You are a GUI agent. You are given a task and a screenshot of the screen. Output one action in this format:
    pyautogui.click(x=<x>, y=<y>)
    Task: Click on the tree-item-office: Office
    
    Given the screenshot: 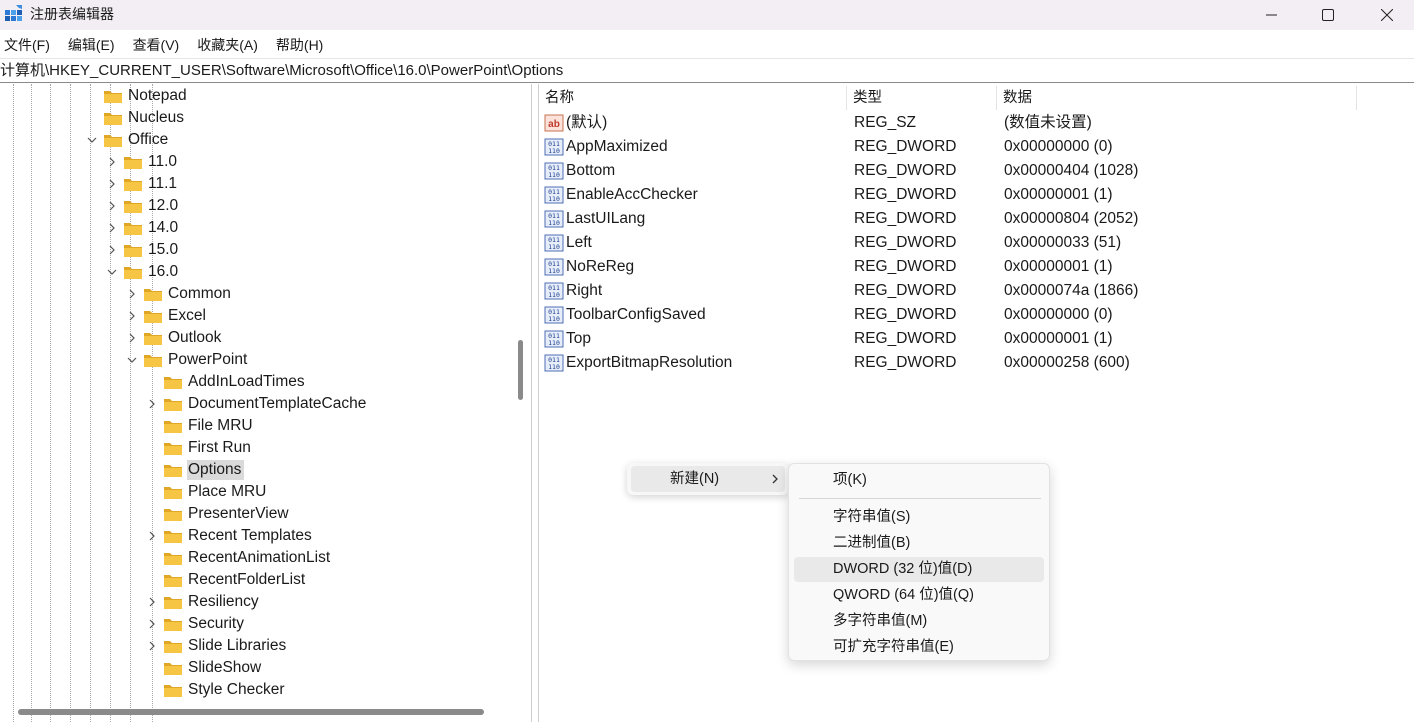 What is the action you would take?
    pyautogui.click(x=128, y=140)
    